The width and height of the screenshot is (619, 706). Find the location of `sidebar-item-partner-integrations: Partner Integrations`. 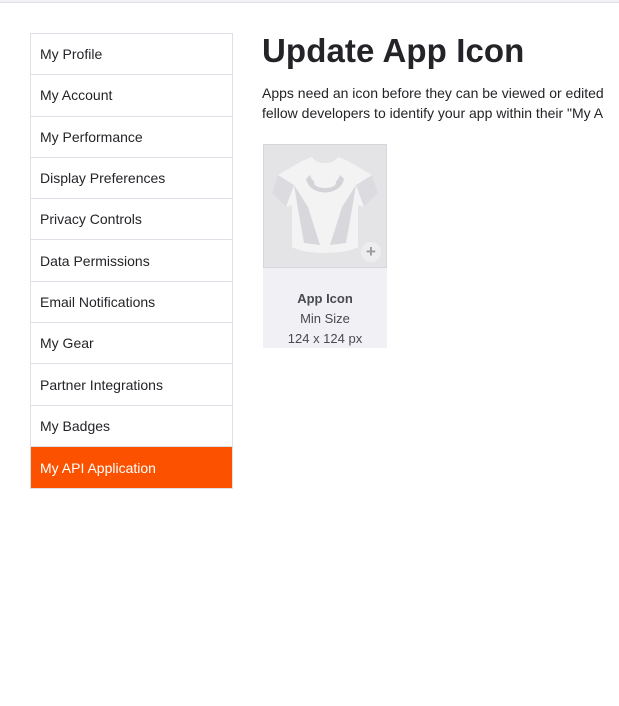

sidebar-item-partner-integrations: Partner Integrations is located at coordinates (131, 385).